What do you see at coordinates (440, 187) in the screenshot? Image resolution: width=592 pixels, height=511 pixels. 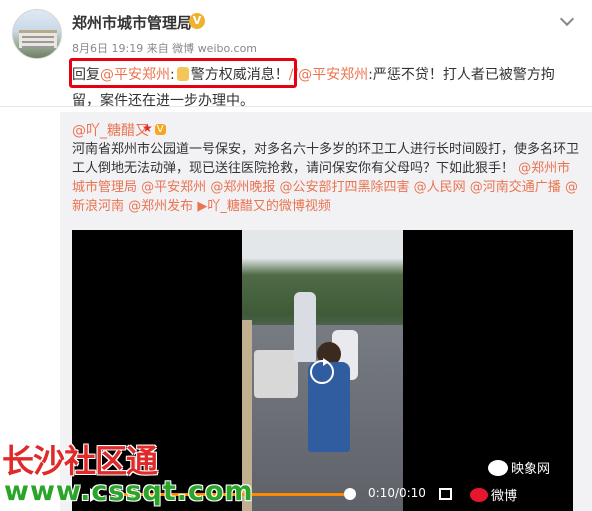 I see `tag-link: @人民网` at bounding box center [440, 187].